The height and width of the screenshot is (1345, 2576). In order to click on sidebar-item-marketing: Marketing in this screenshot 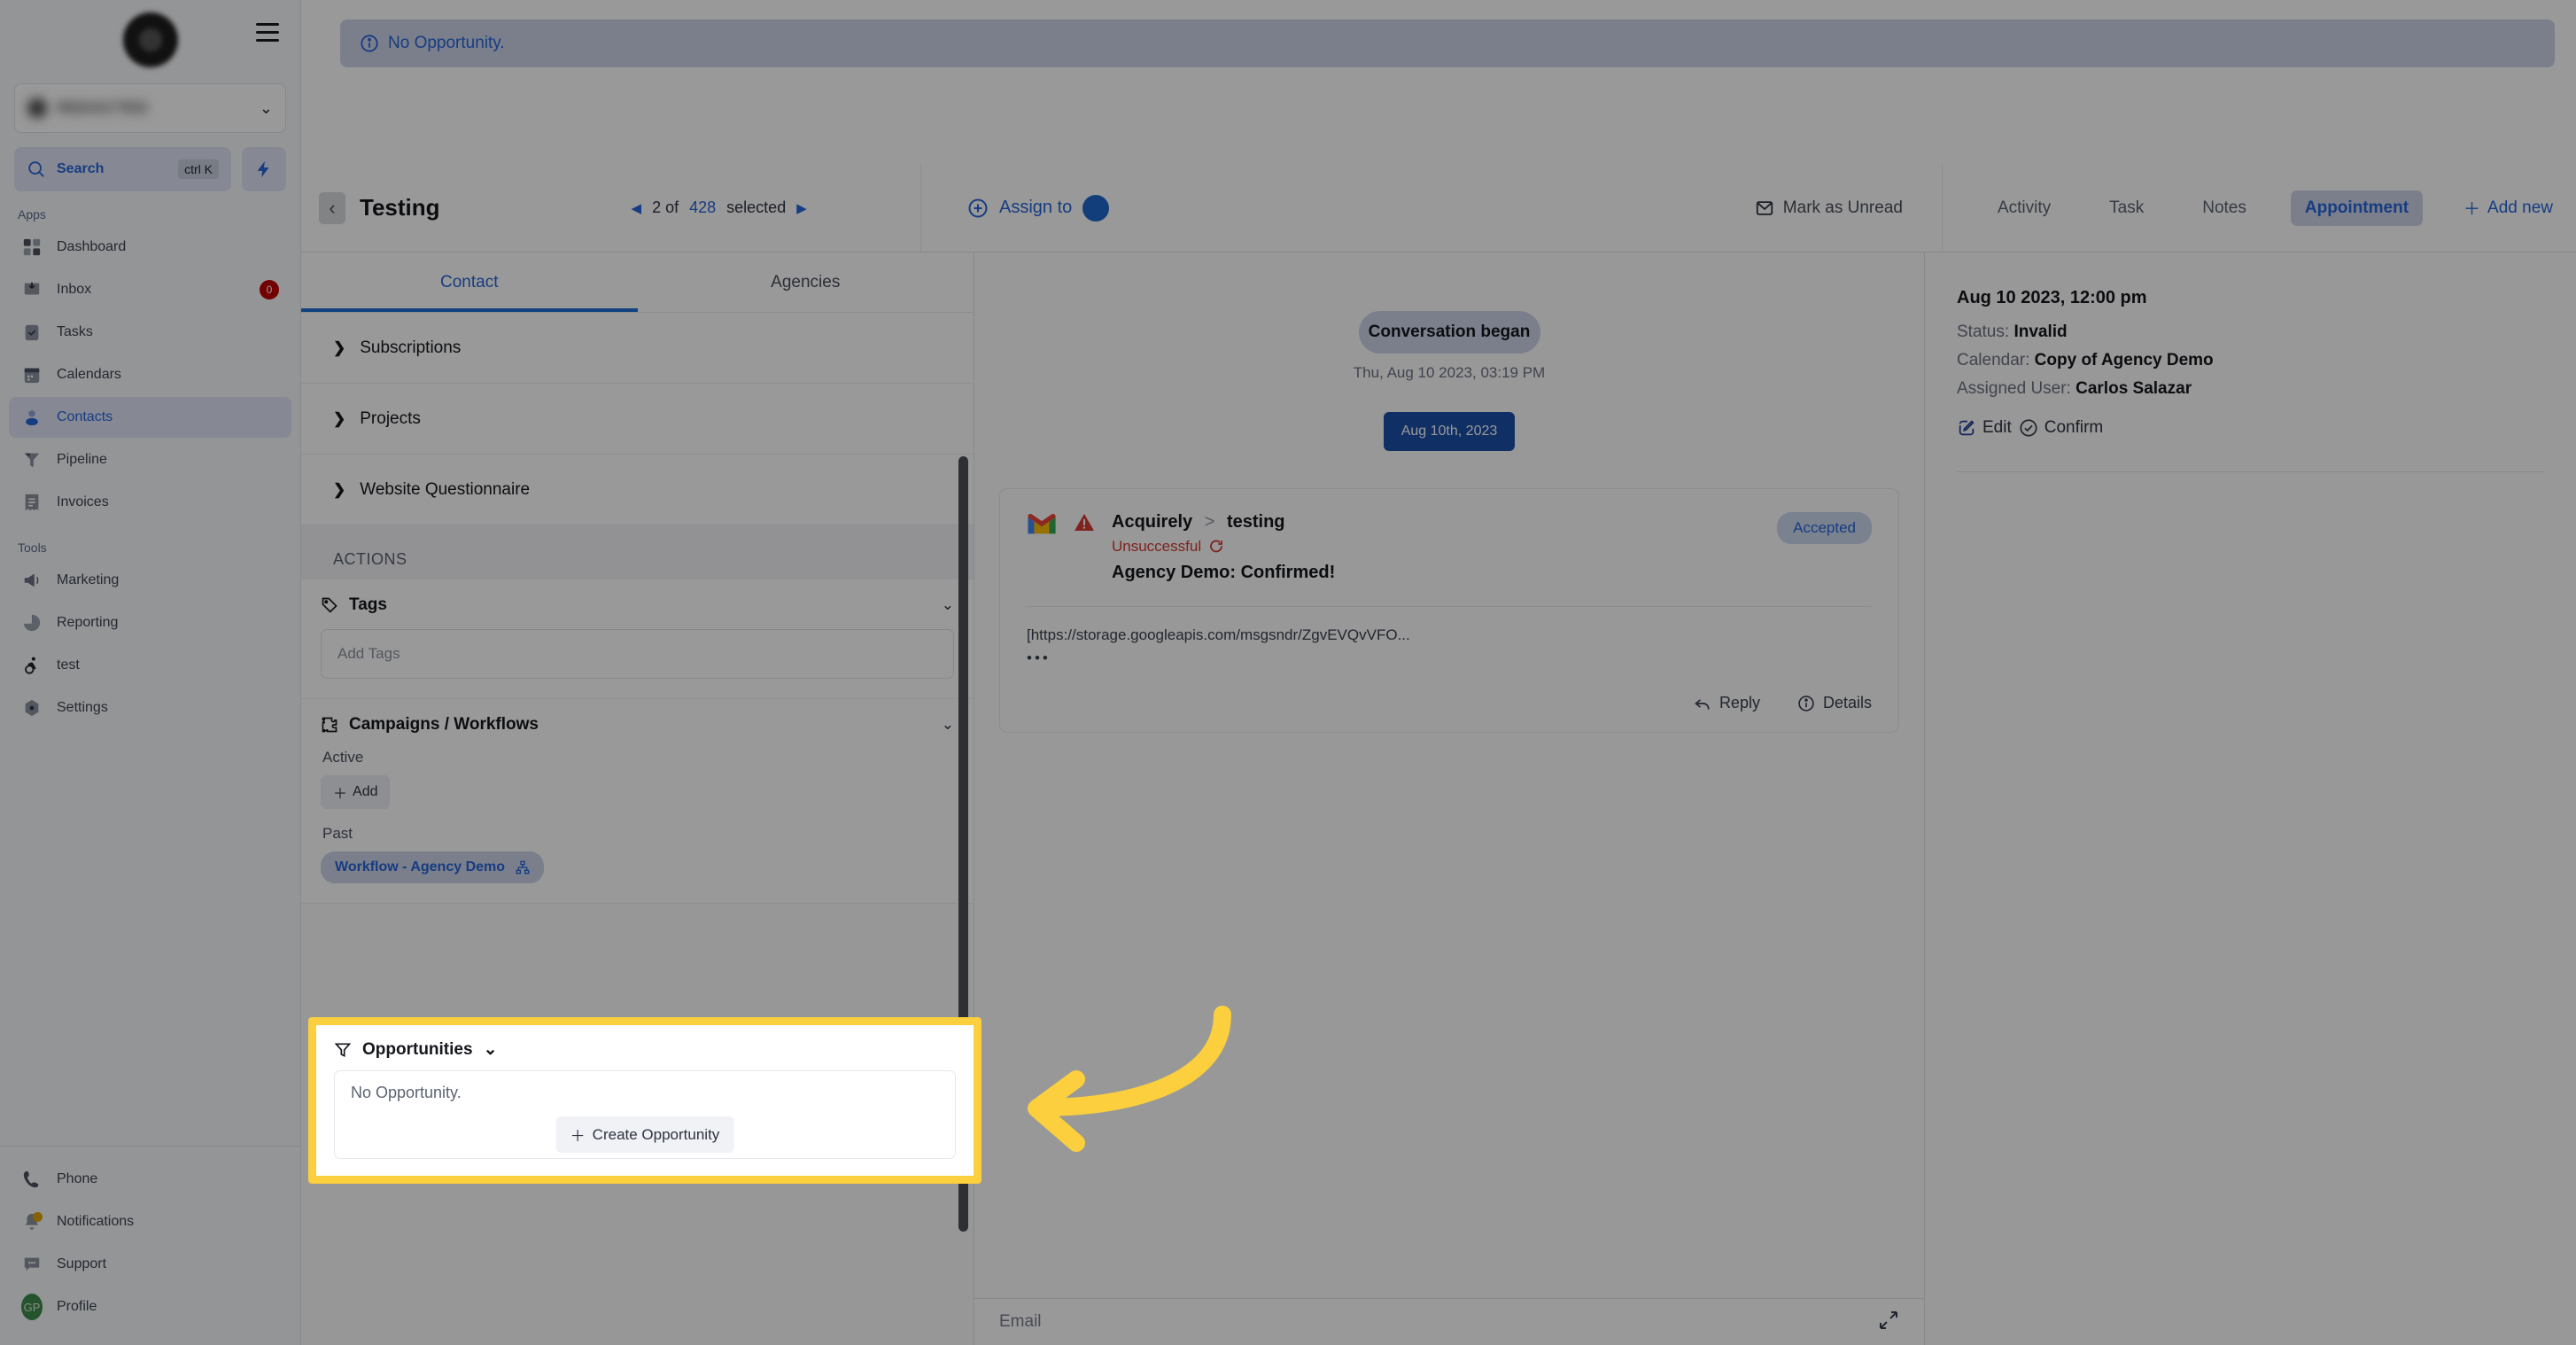, I will do `click(150, 580)`.